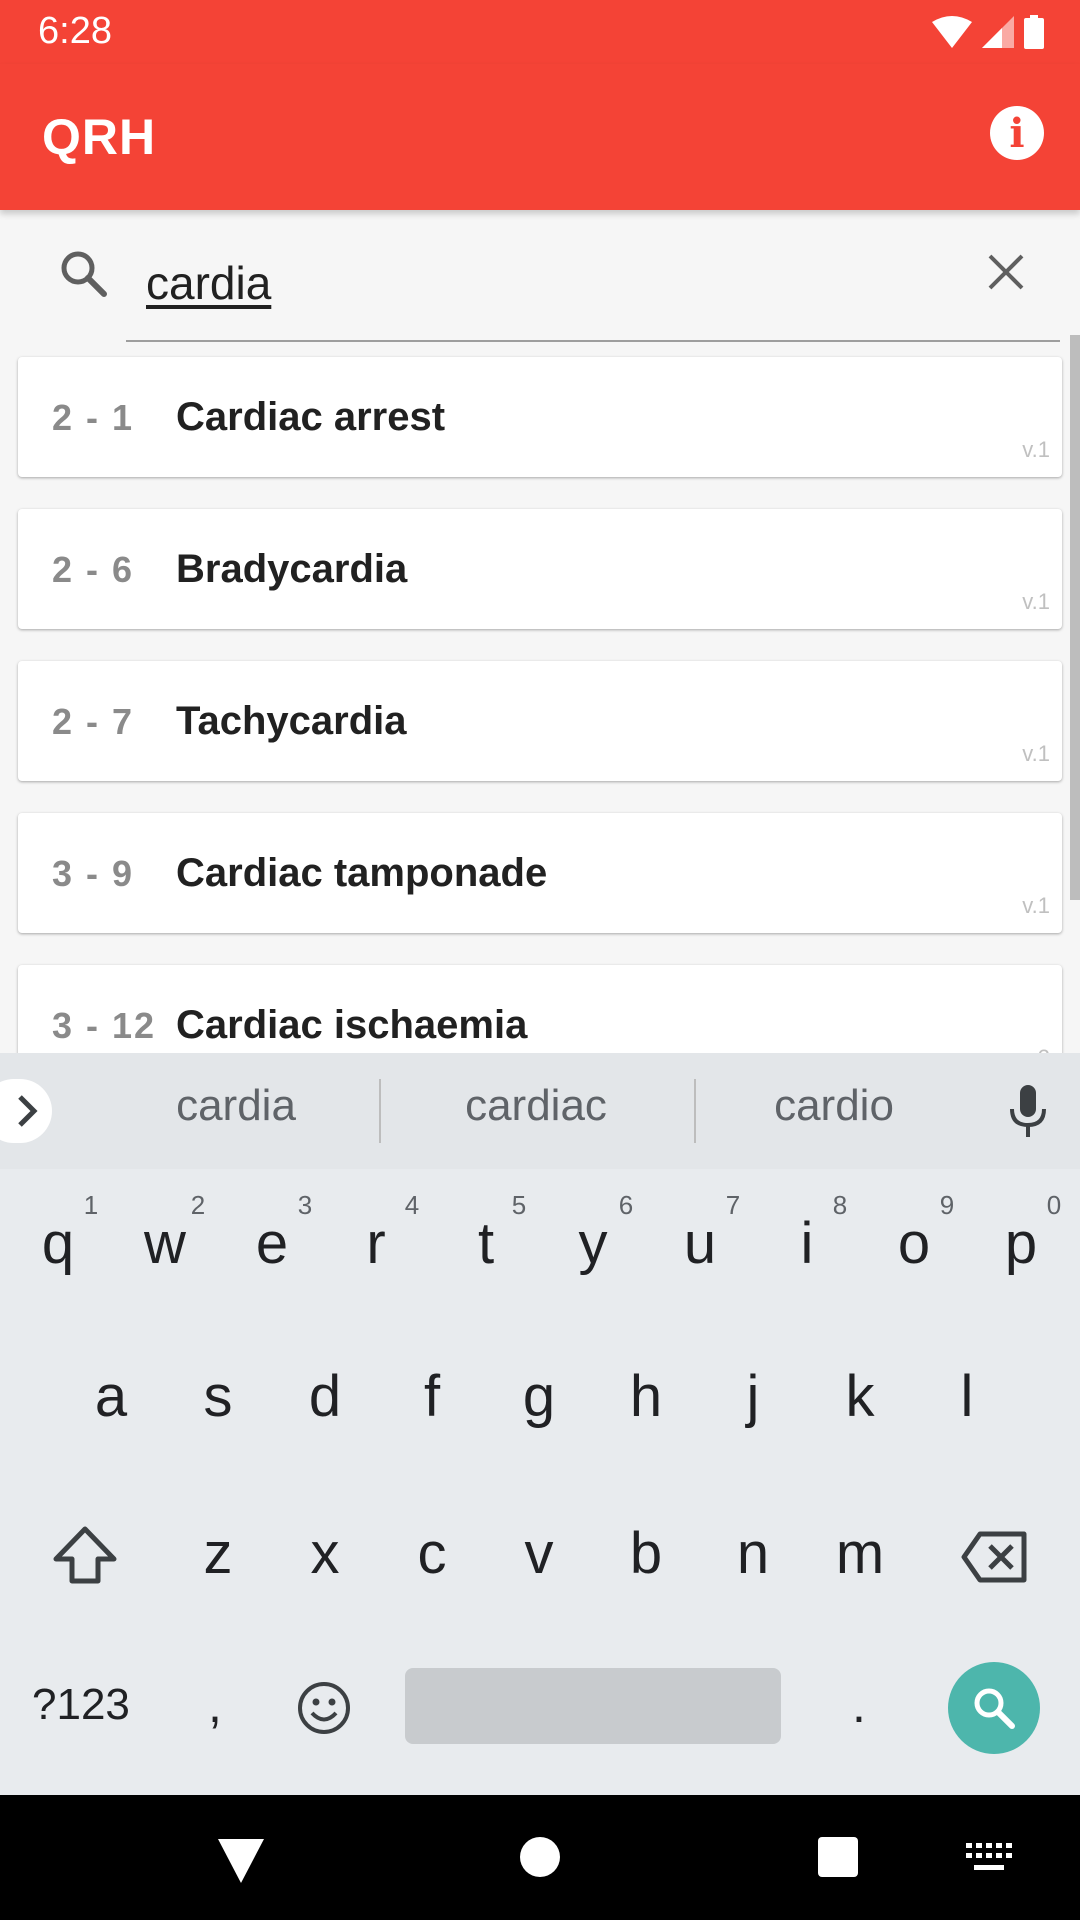 Image resolution: width=1080 pixels, height=1920 pixels. Describe the element at coordinates (324, 1708) in the screenshot. I see `emoji-icon` at that location.